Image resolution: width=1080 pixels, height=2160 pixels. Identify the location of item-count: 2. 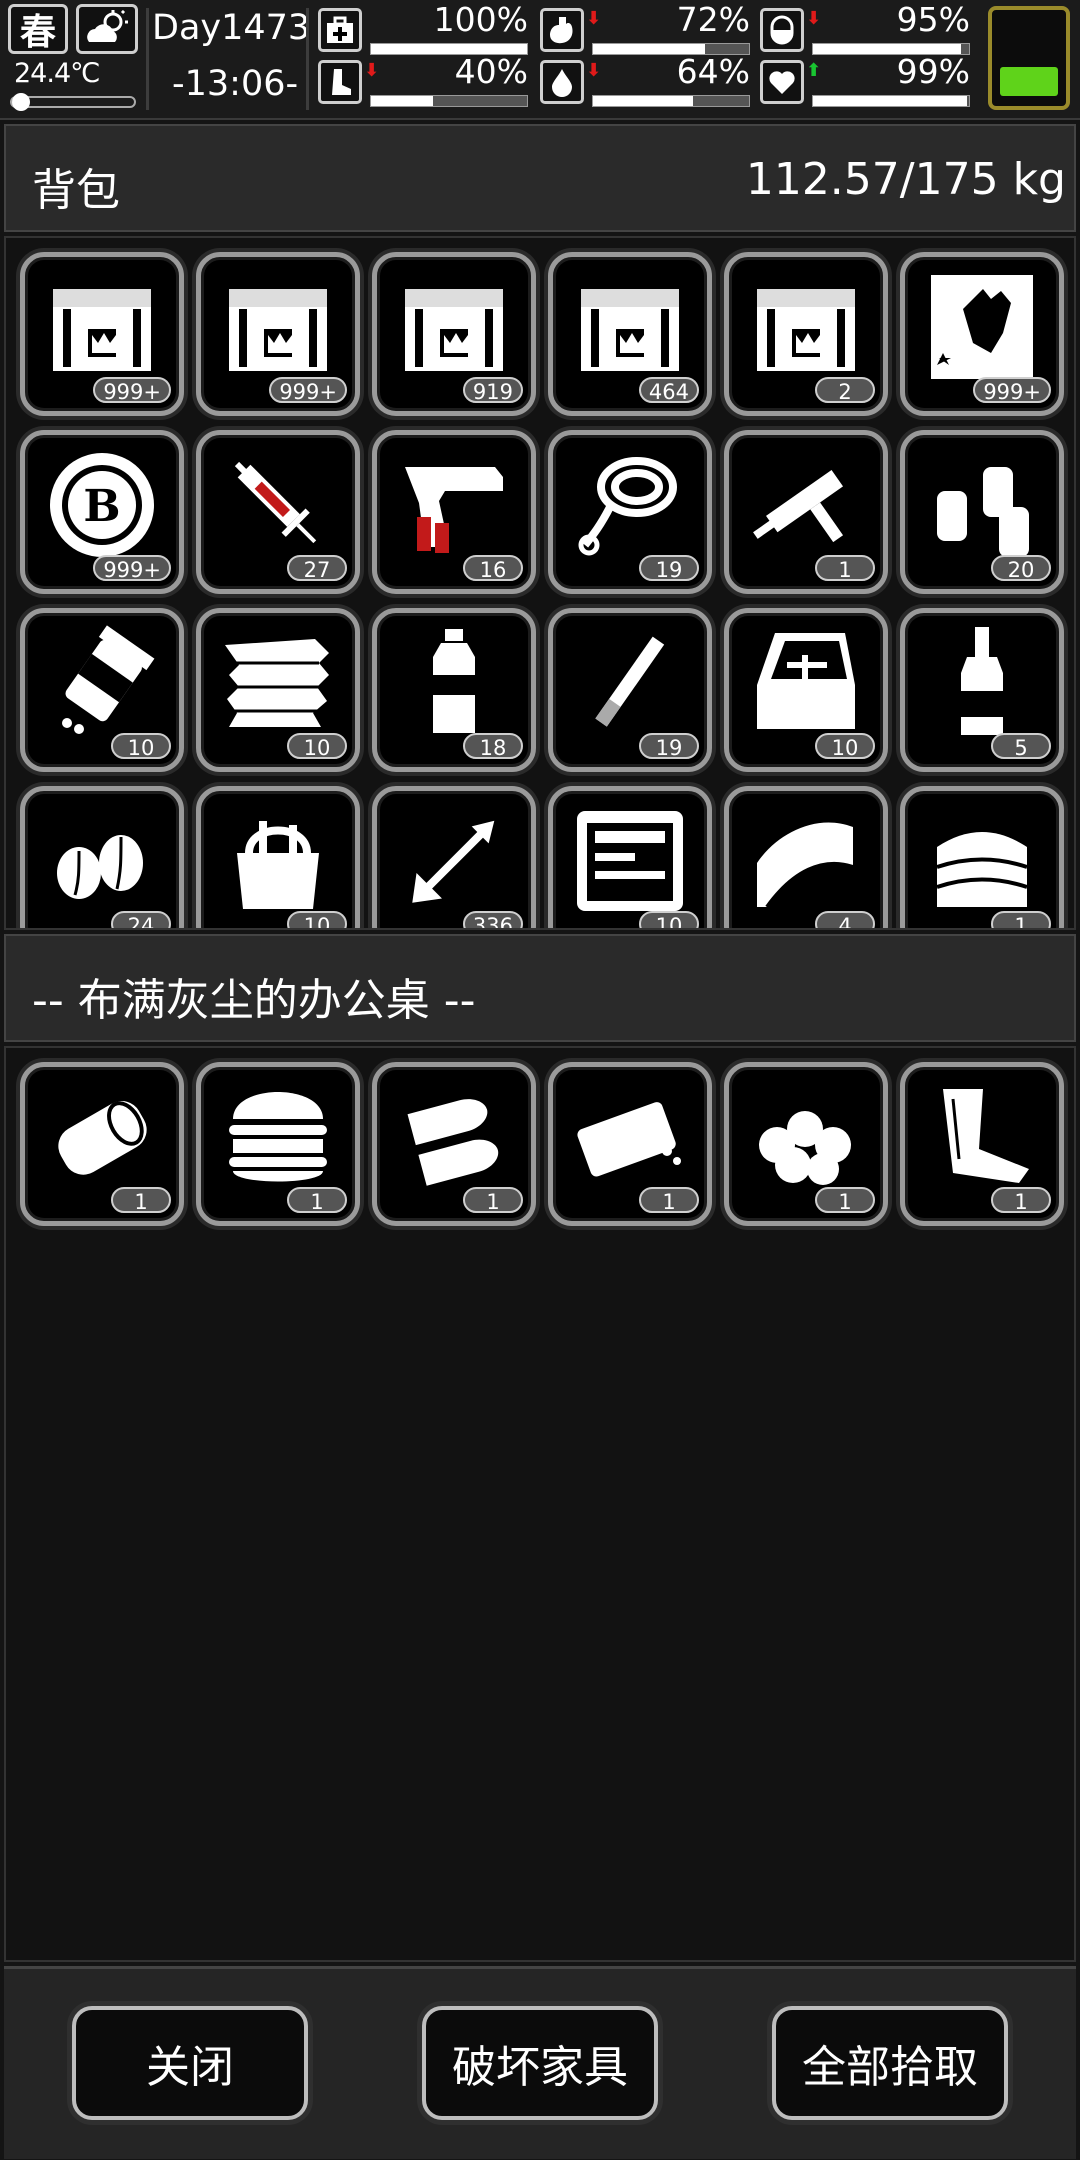
(845, 390).